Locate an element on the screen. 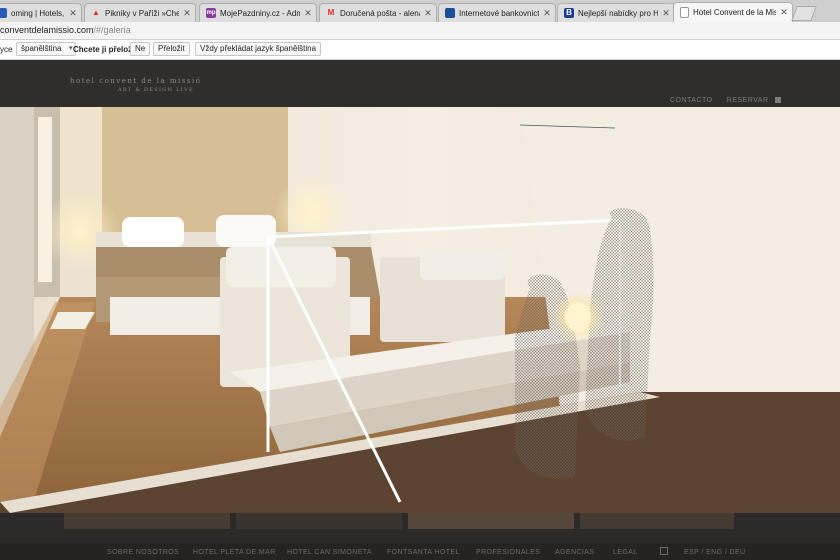 The height and width of the screenshot is (560, 840). tab-title: Internetové bankovnictví is located at coordinates (499, 13).